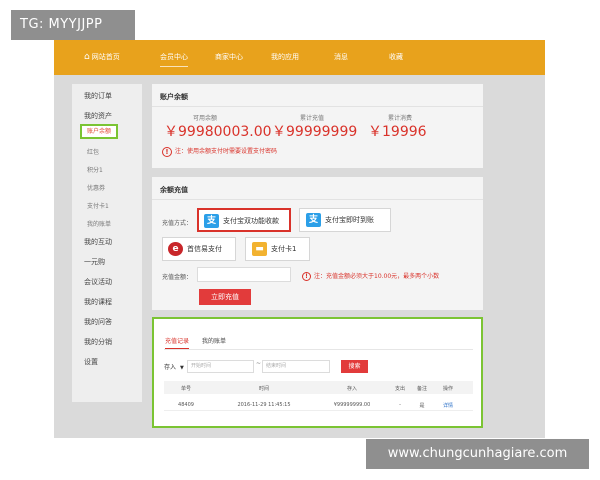  I want to click on tab-recharge-records: 充值记录, so click(177, 342).